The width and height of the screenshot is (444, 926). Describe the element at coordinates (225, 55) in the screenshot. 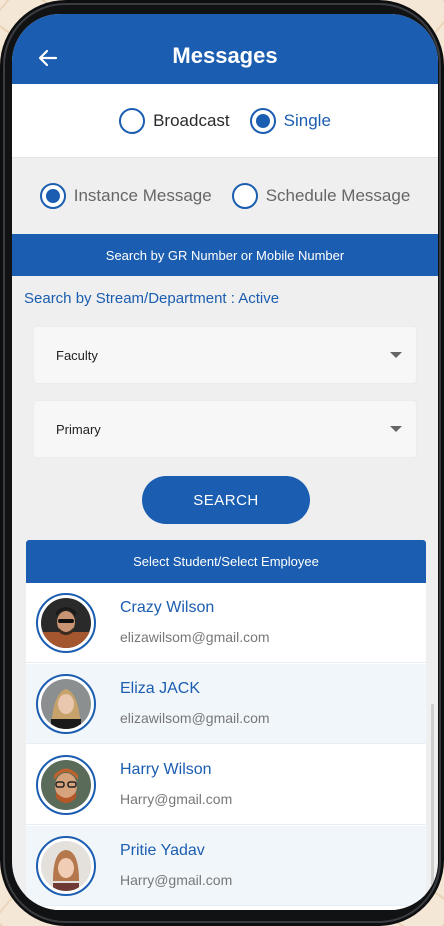

I see `page-title: Messages` at that location.